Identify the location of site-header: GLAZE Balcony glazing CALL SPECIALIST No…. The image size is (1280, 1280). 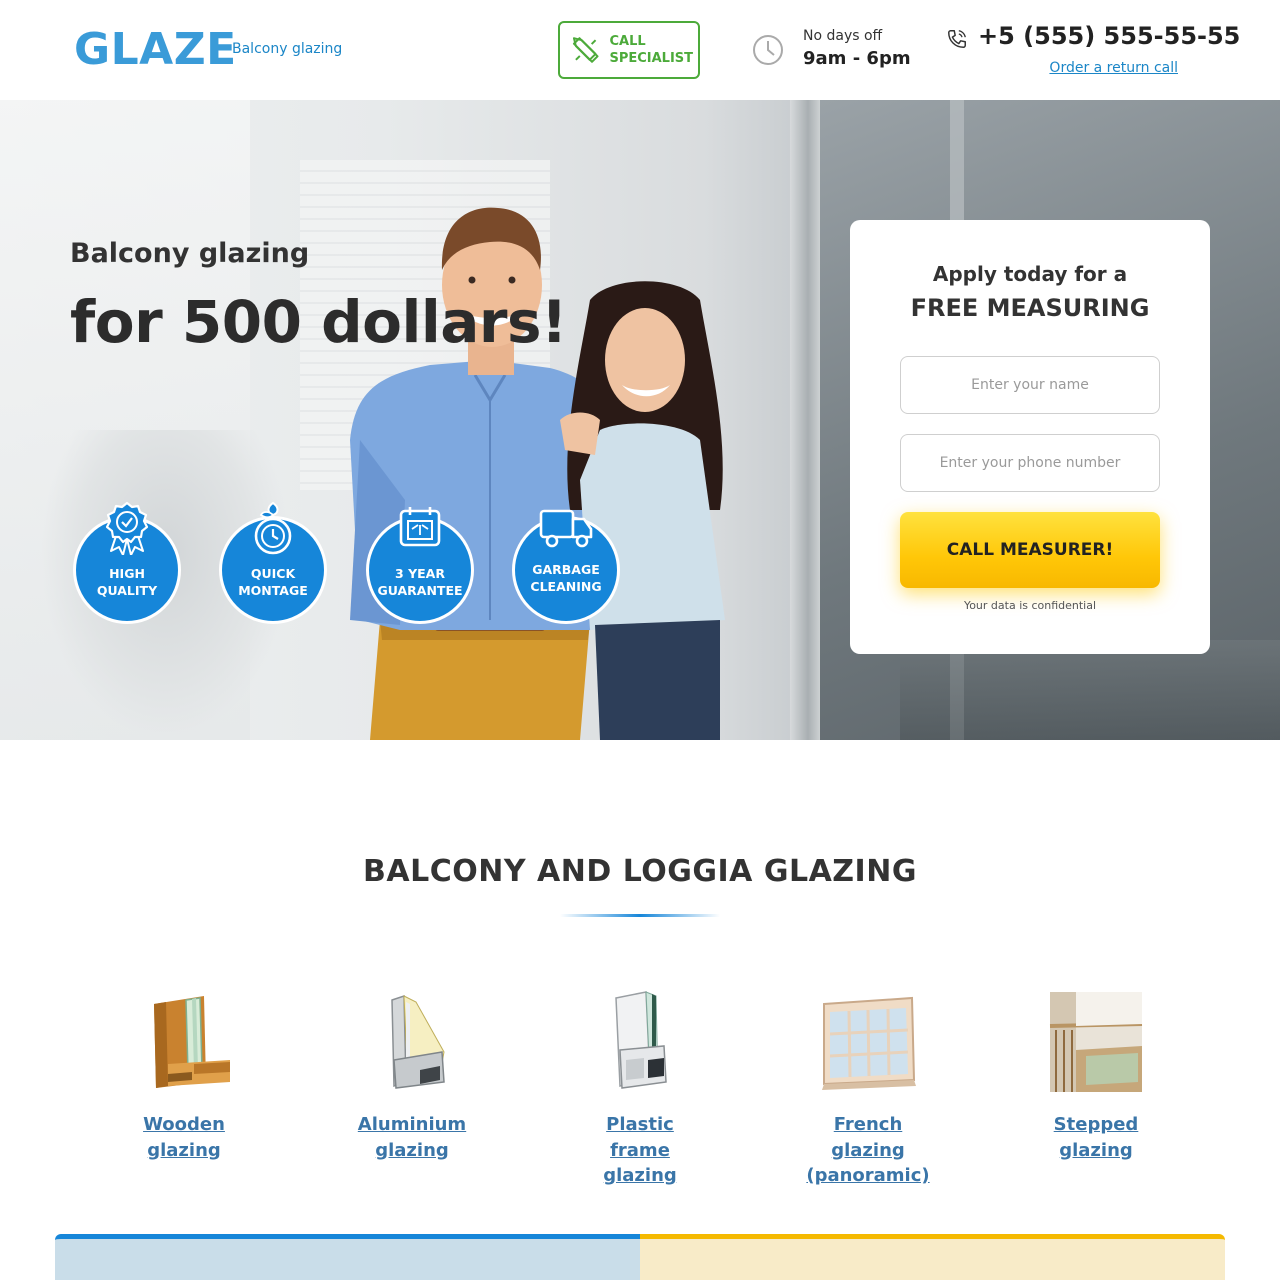
(640, 50).